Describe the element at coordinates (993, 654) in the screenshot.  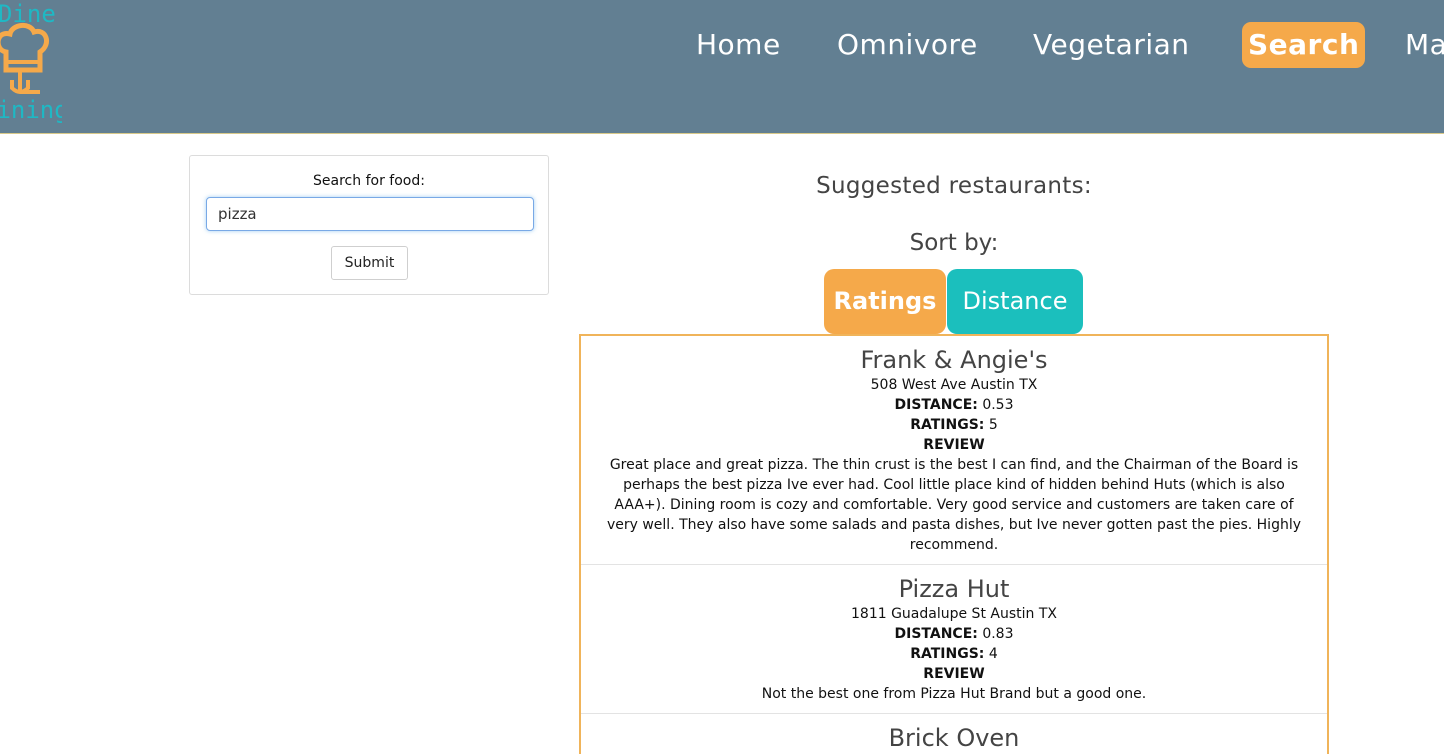
I see `ratings-value: 4` at that location.